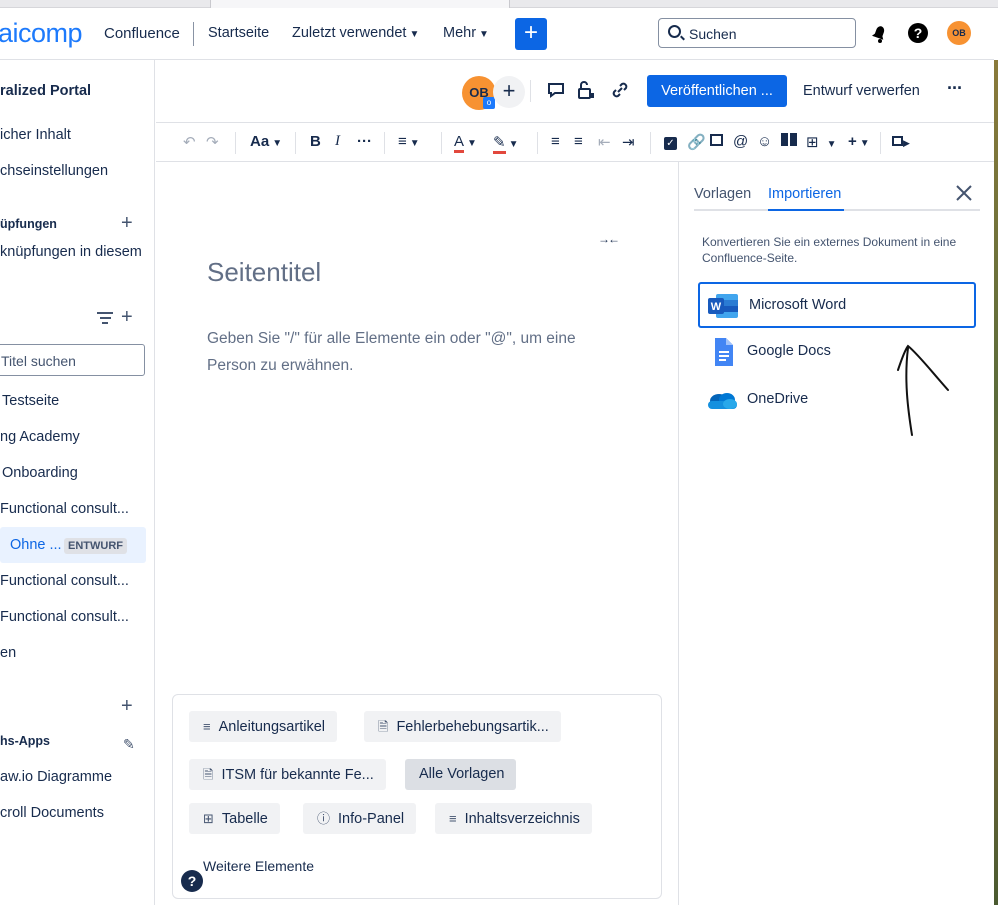  I want to click on tree-item: ng Academy, so click(40, 437).